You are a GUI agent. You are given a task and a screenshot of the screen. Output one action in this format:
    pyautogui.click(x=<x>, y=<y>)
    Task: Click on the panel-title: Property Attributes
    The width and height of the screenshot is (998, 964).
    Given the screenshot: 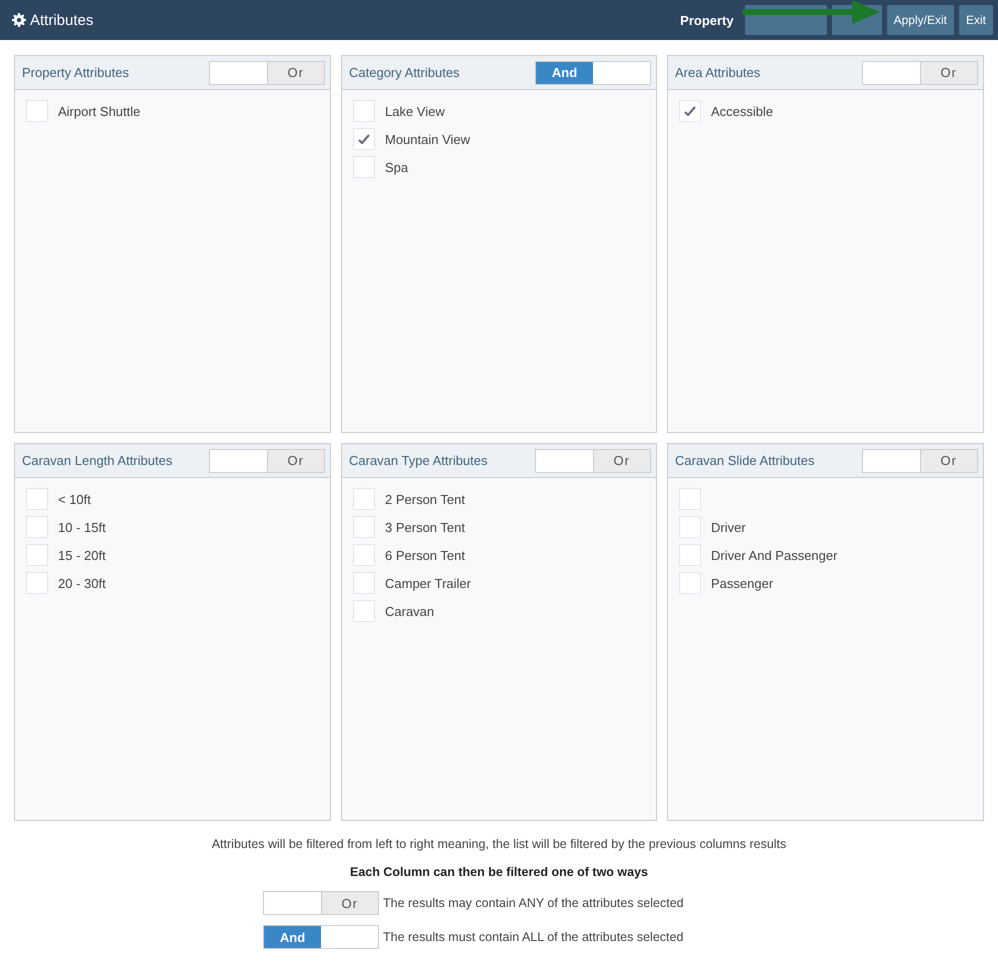 What is the action you would take?
    pyautogui.click(x=75, y=72)
    